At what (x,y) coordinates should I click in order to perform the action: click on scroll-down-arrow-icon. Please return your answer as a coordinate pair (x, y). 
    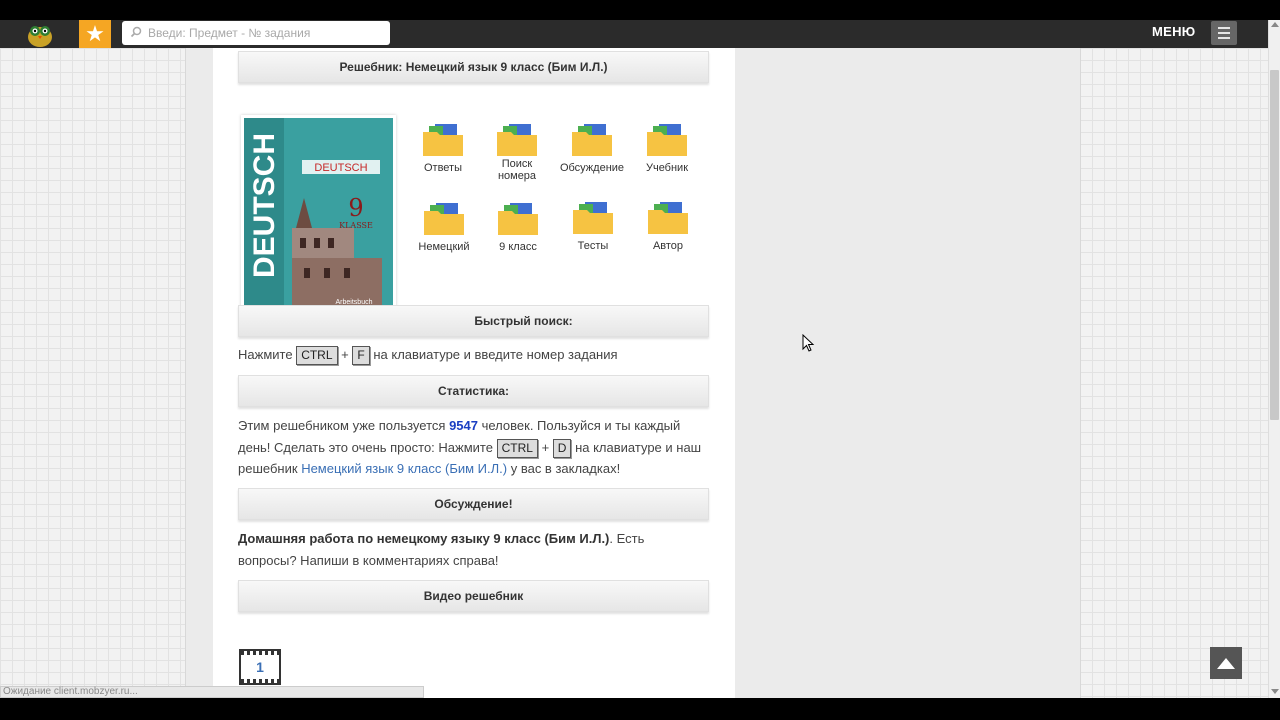
    Looking at the image, I should click on (1275, 691).